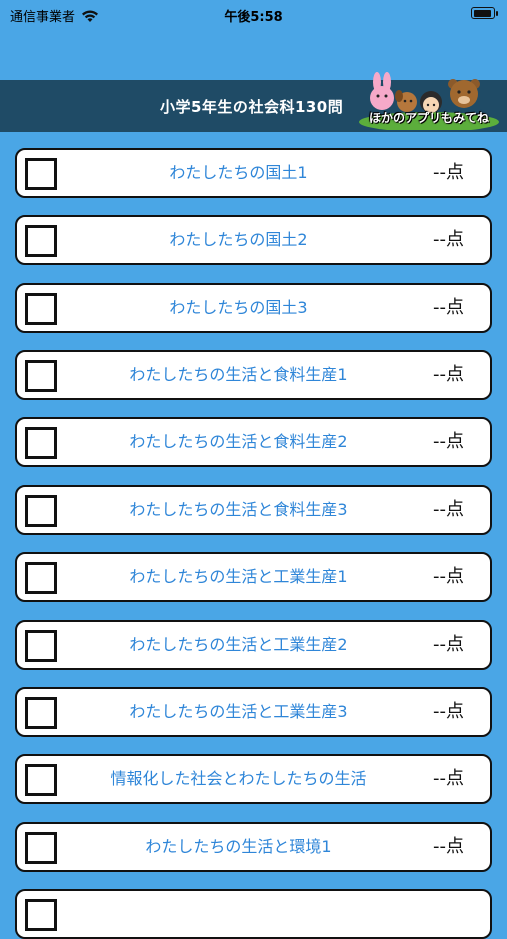  I want to click on header-bar: 小学5年生の社会科130問 ほかのアプリもみてね, so click(253, 102).